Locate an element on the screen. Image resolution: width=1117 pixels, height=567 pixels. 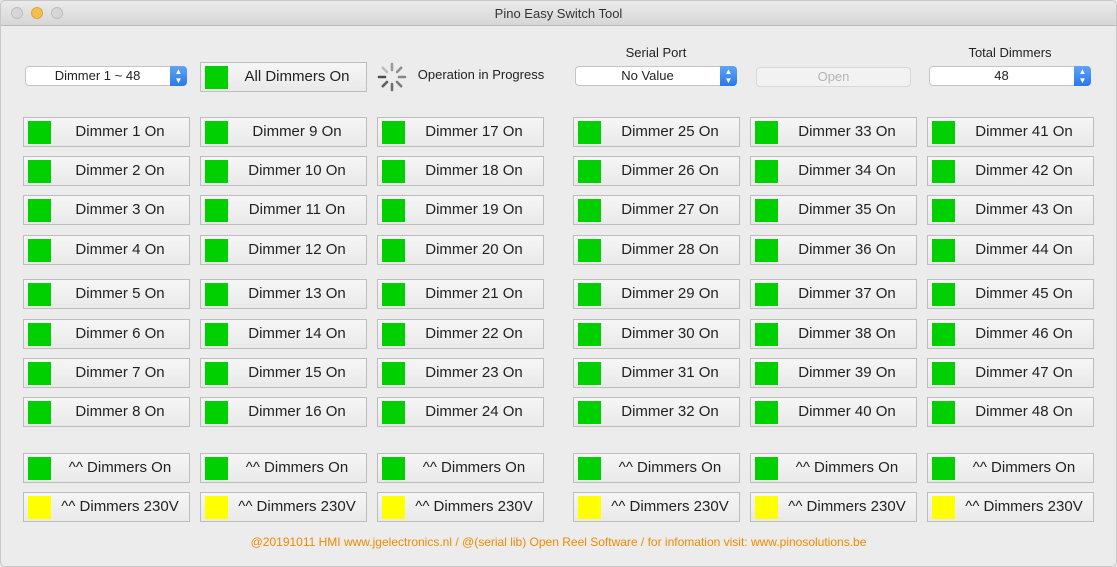
dimmer-40-button: Dimmer 40 On is located at coordinates (833, 412).